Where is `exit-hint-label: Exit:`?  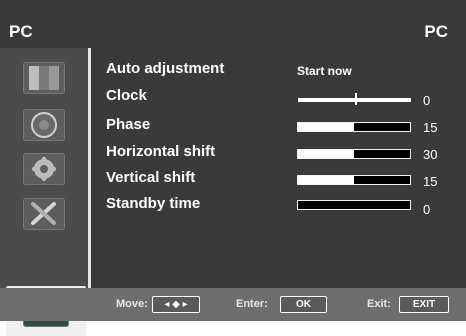 exit-hint-label: Exit: is located at coordinates (379, 304).